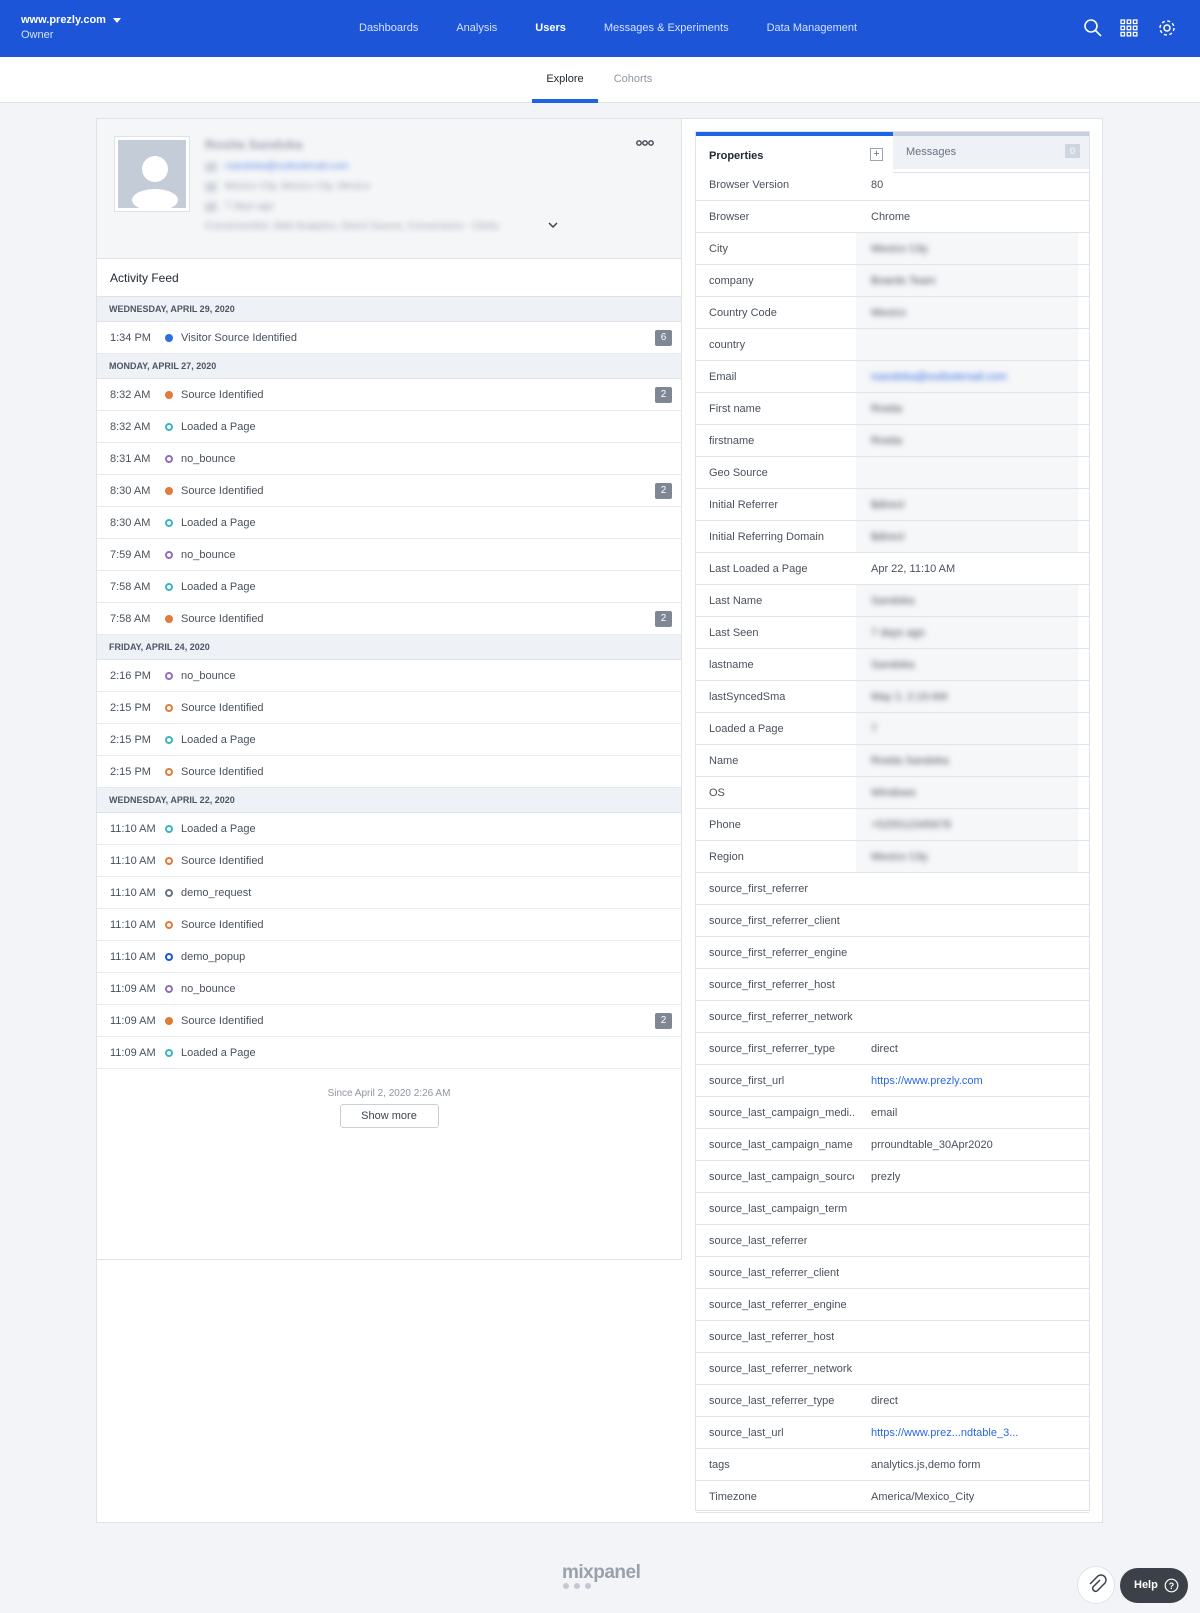 This screenshot has width=1200, height=1613. I want to click on property-value: Mexico City, so click(899, 249).